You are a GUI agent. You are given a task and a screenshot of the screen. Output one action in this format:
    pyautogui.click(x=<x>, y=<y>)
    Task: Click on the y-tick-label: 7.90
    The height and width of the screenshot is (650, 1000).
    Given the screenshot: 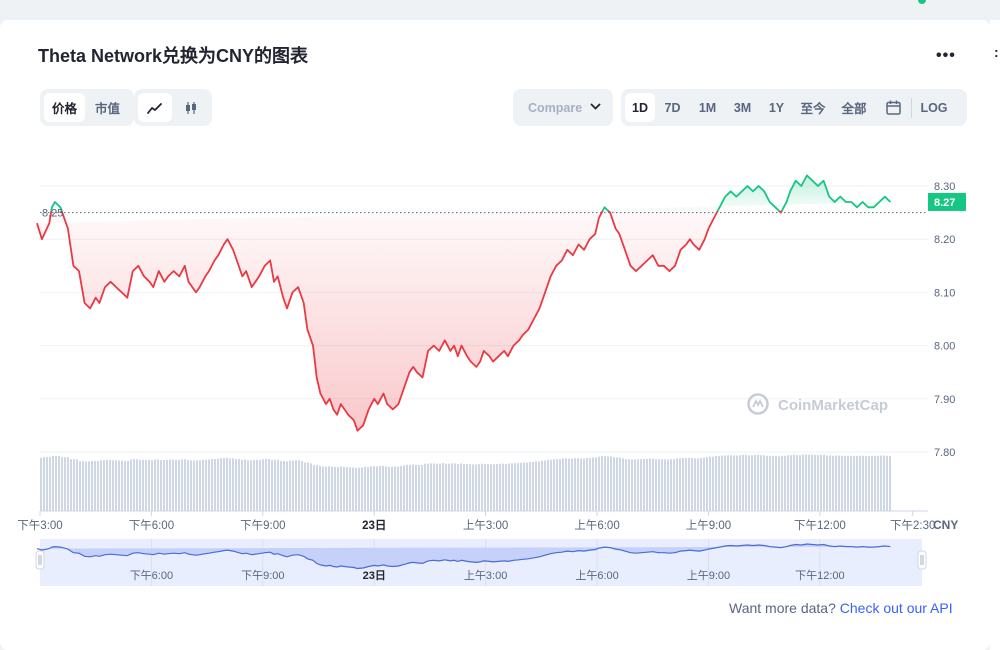 What is the action you would take?
    pyautogui.click(x=944, y=400)
    